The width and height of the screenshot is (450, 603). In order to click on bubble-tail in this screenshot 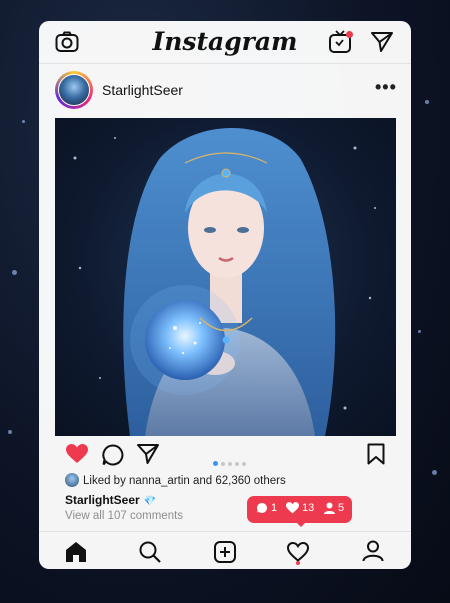, I will do `click(301, 524)`.